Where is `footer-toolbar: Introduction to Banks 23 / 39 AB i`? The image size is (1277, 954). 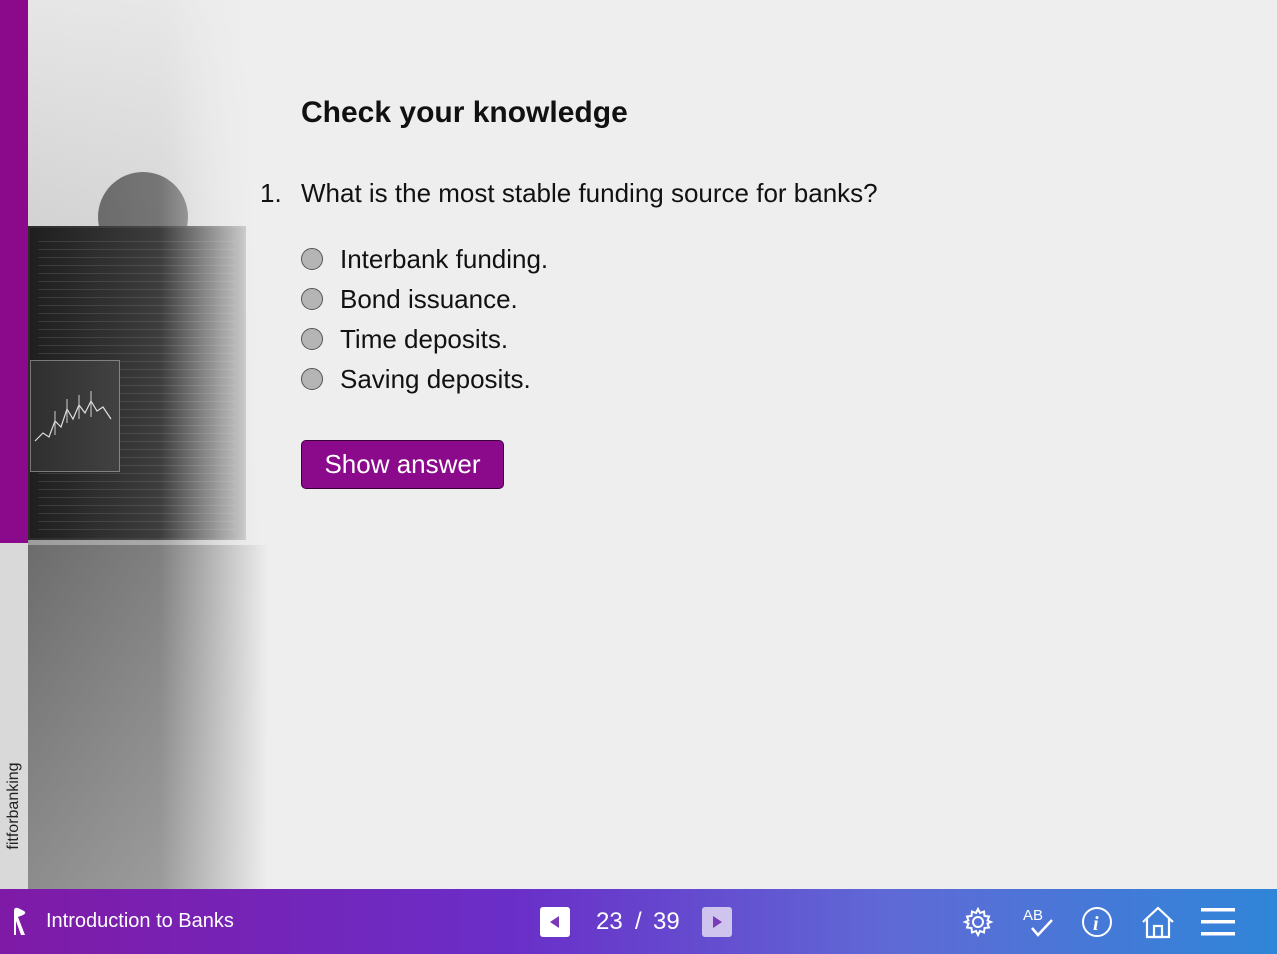 footer-toolbar: Introduction to Banks 23 / 39 AB i is located at coordinates (638, 921).